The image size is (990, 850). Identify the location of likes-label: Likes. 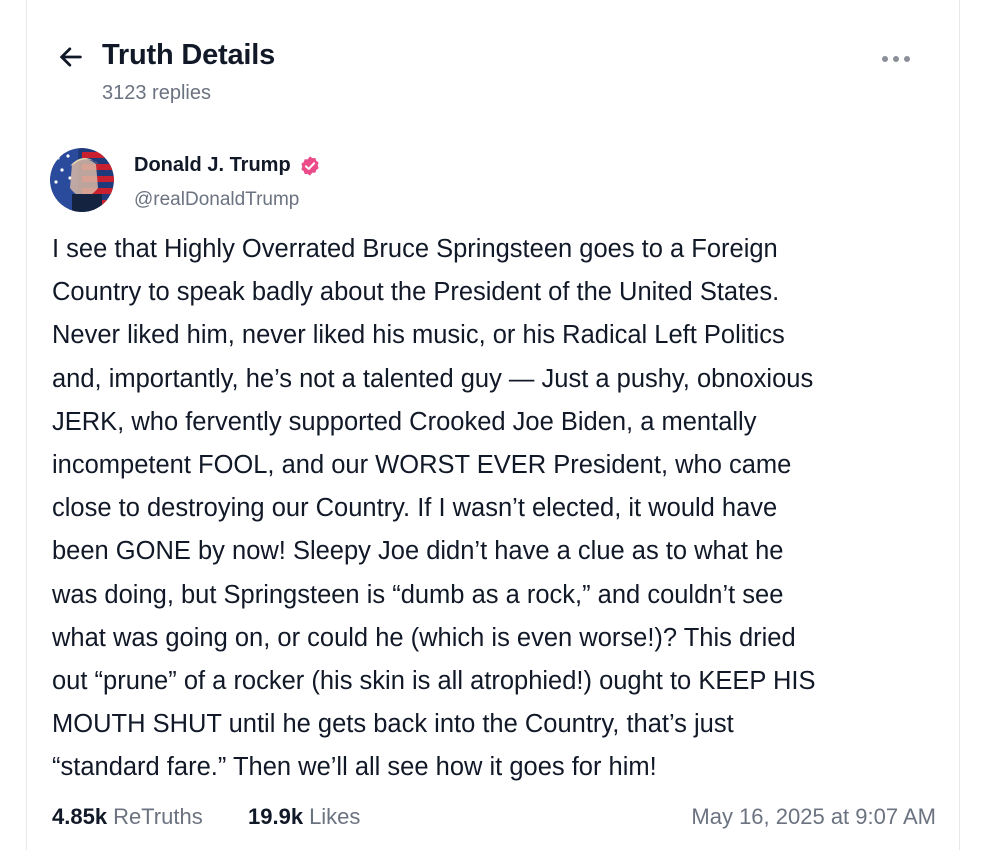
(335, 816).